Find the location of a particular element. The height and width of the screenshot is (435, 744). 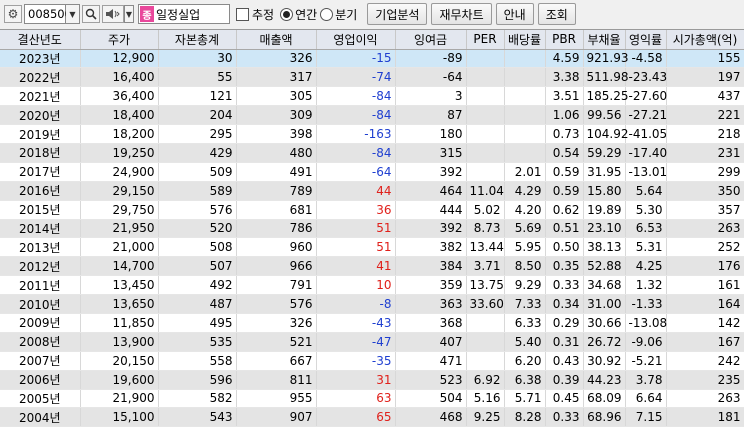

table-cell: 359 is located at coordinates (431, 285).